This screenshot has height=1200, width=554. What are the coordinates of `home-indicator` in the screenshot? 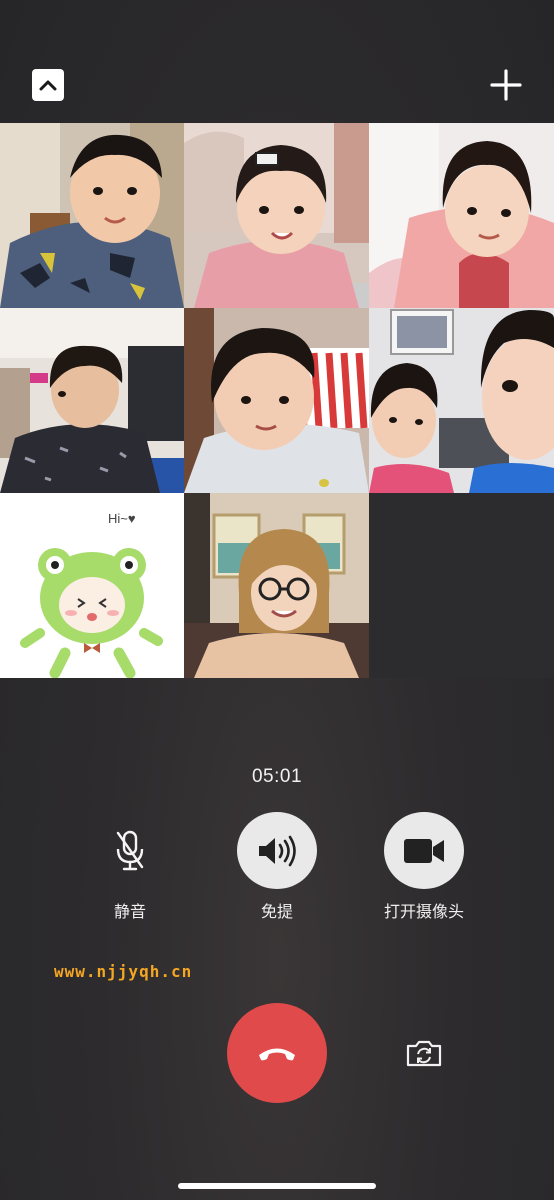 It's located at (277, 1186).